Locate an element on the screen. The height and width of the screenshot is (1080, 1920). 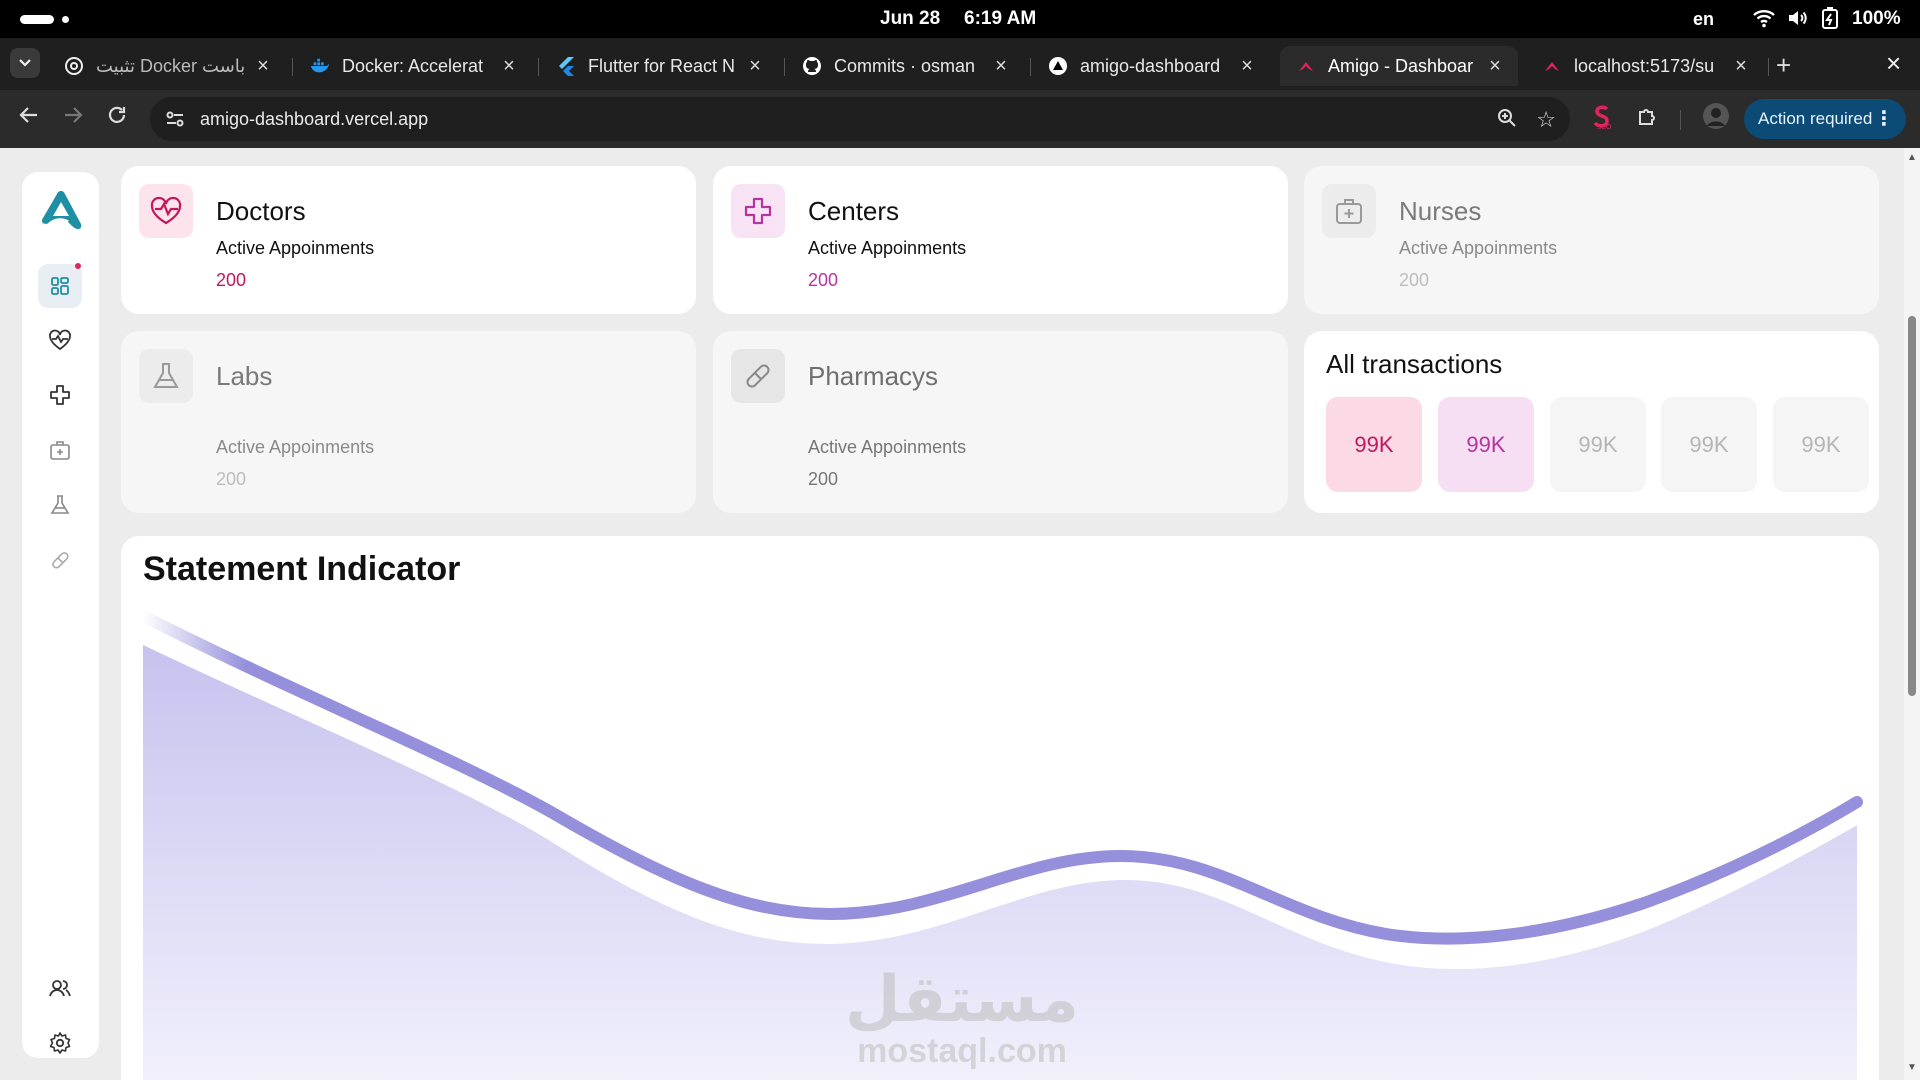
os-date: Jun 28 is located at coordinates (910, 19).